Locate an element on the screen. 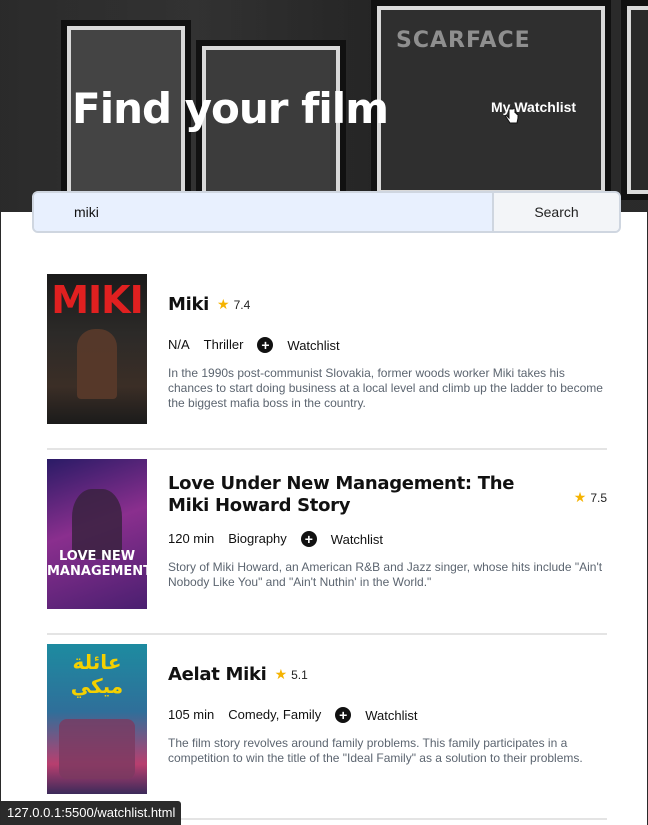 This screenshot has height=825, width=648. film-title: Miki is located at coordinates (189, 304).